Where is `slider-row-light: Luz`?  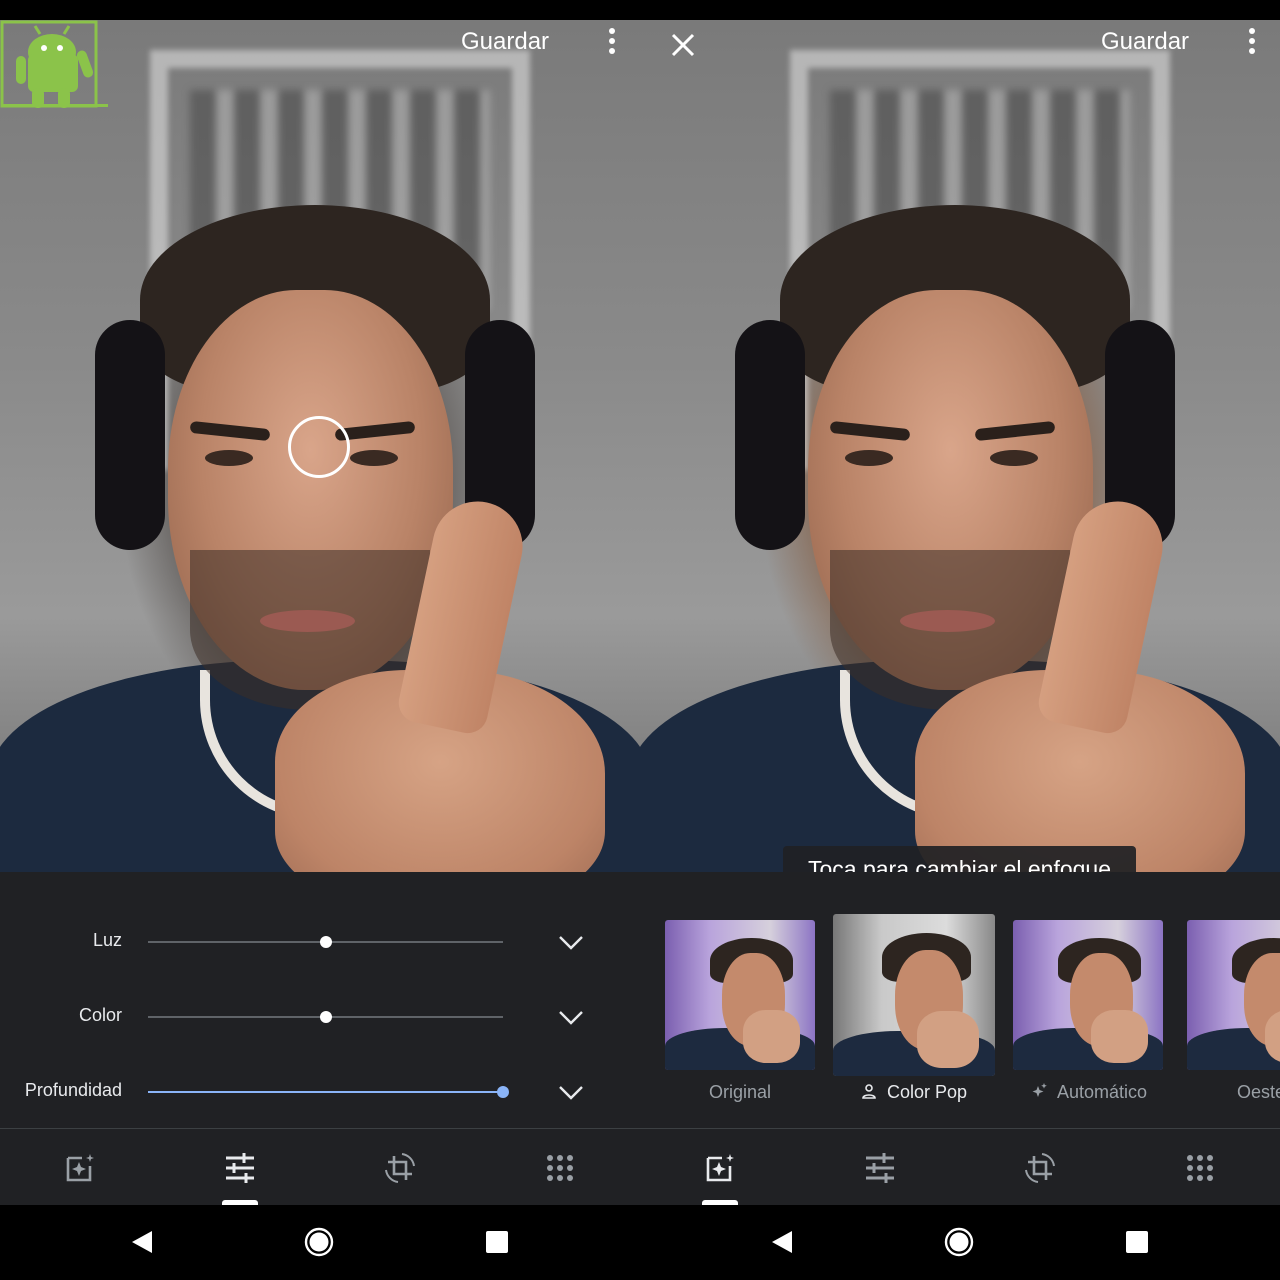
slider-row-light: Luz is located at coordinates (320, 942).